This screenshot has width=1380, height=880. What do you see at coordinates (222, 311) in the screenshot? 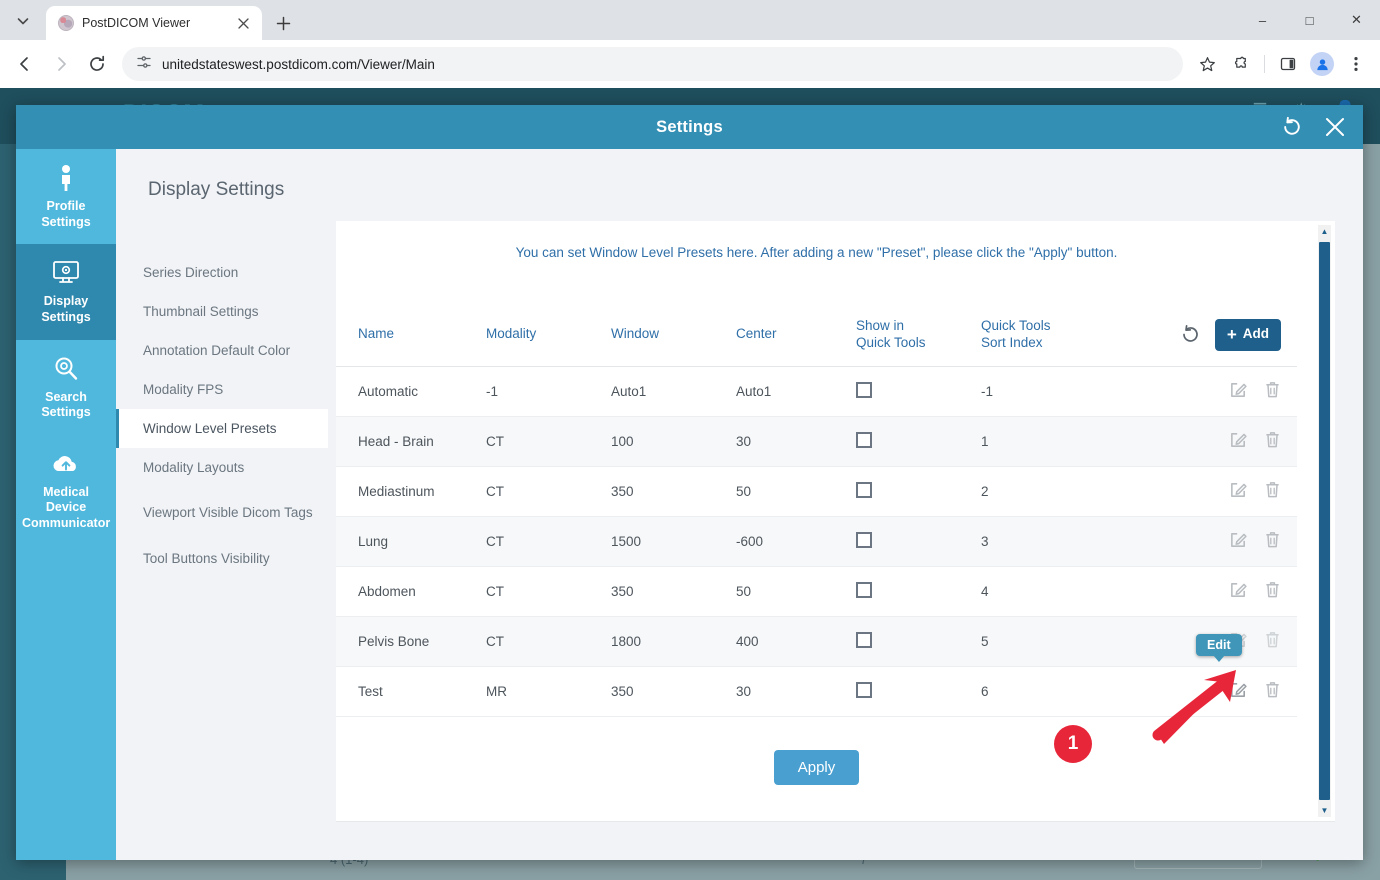
I see `submenu-item-thumbnail-settings: Thumbnail Settings` at bounding box center [222, 311].